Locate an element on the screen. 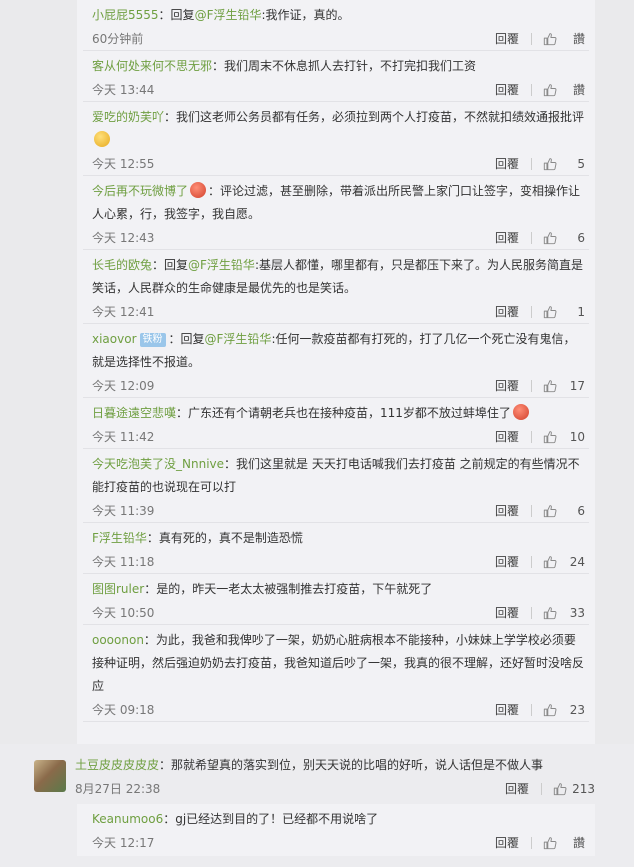 The image size is (634, 867). reply-content: :我作证，真的。 is located at coordinates (305, 15).